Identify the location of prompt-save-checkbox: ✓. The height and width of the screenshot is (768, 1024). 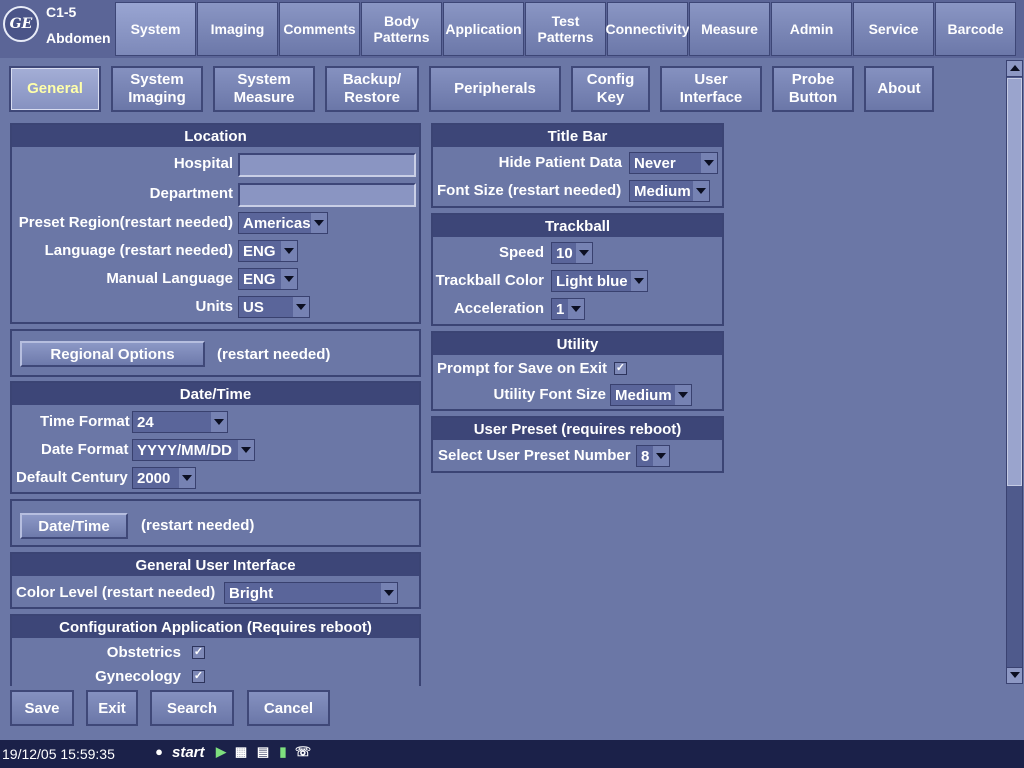
(620, 368).